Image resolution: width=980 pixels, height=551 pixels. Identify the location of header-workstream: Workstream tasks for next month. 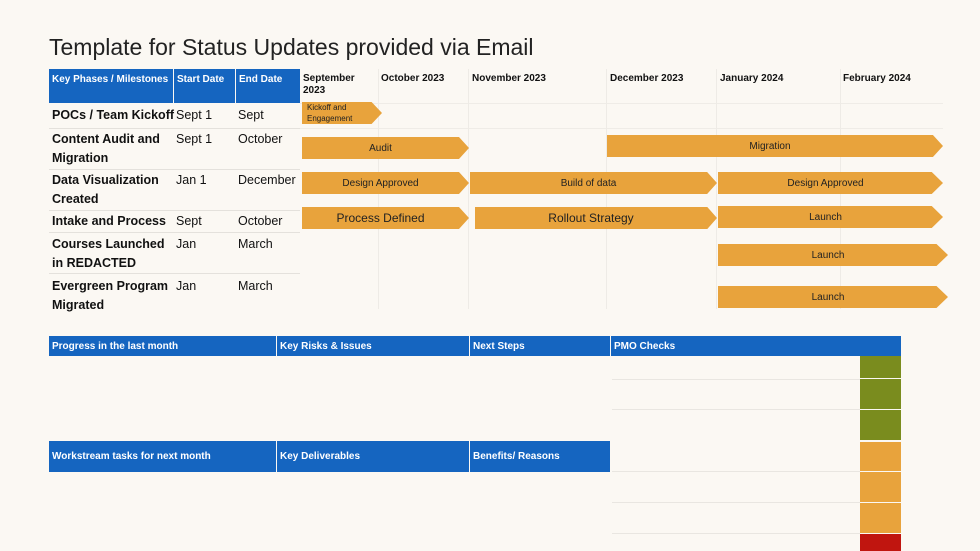
(162, 456).